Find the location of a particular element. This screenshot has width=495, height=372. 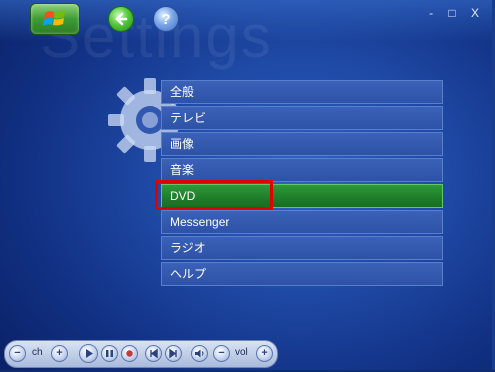

mute-icon is located at coordinates (199, 353).